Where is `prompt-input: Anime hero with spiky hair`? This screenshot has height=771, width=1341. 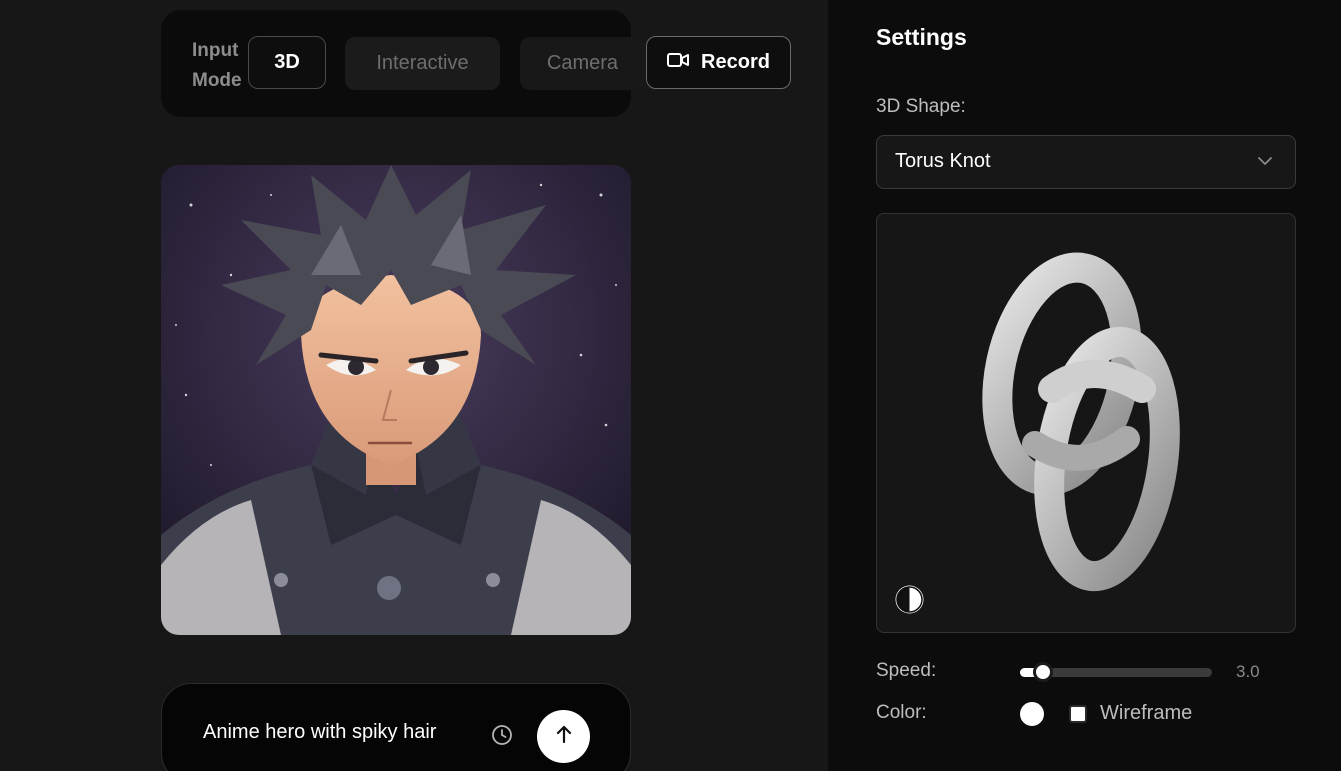
prompt-input: Anime hero with spiky hair is located at coordinates (319, 732).